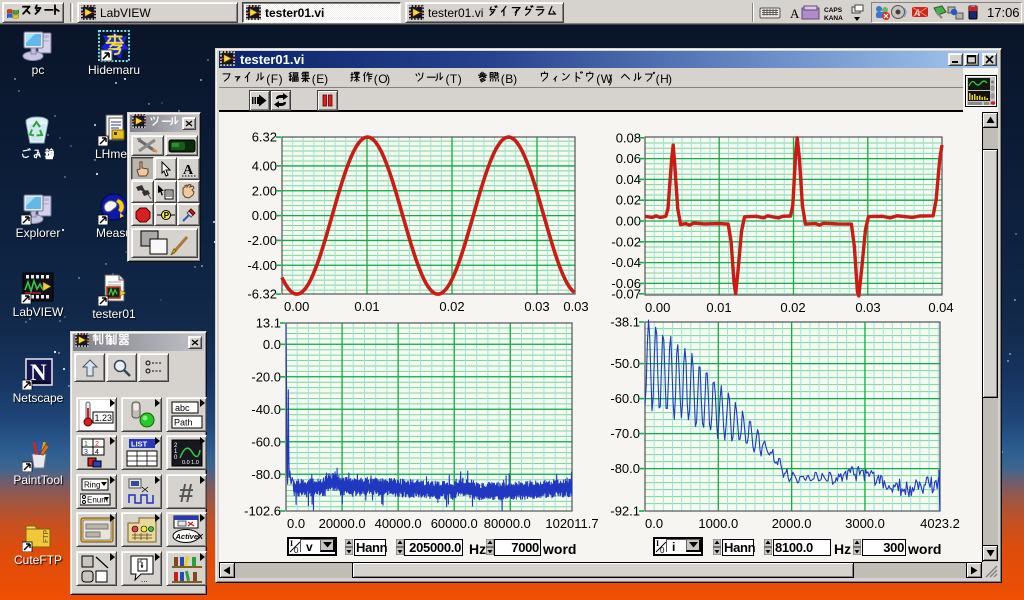  I want to click on svg-text: -0.02, so click(626, 241).